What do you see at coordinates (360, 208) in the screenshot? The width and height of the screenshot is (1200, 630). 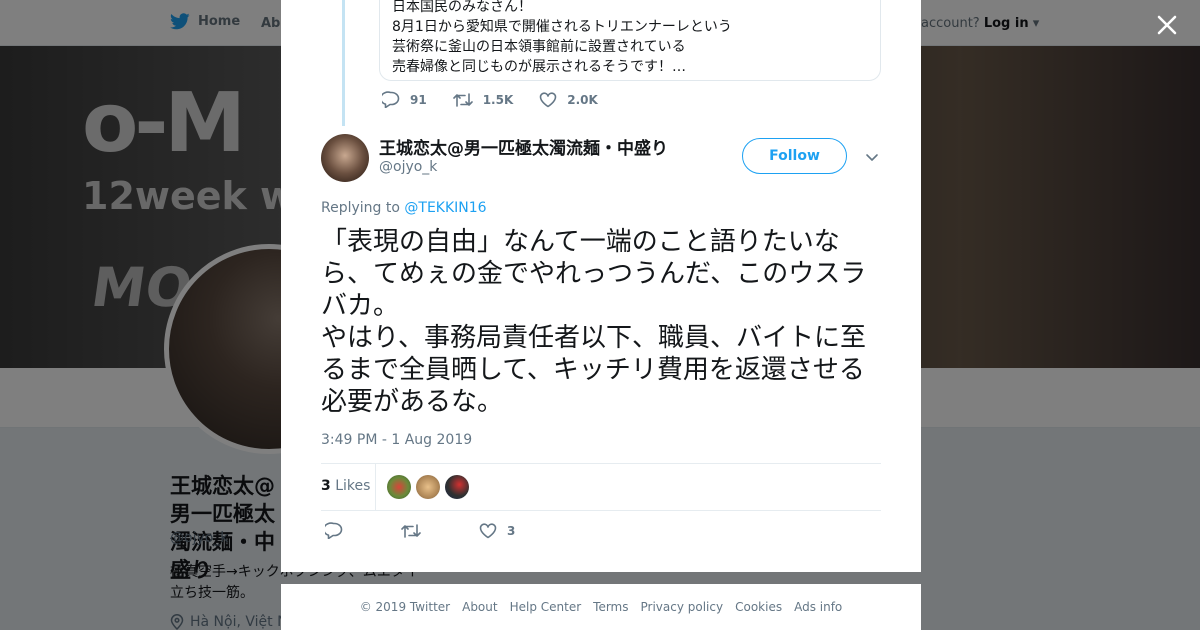 I see `replying-to-prefix: Replying to` at bounding box center [360, 208].